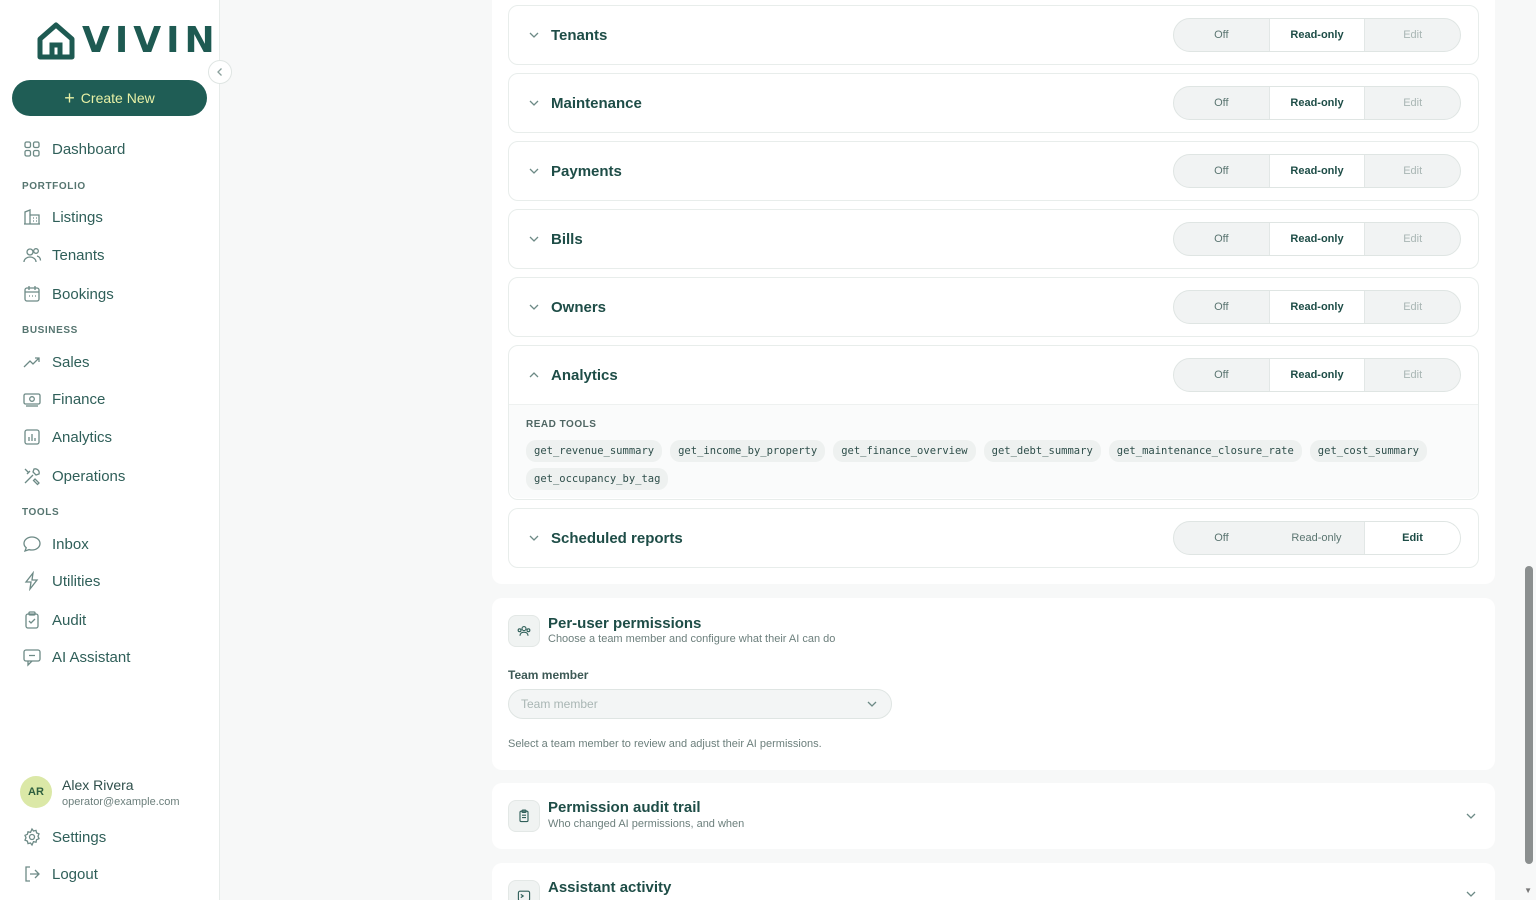 Image resolution: width=1536 pixels, height=900 pixels. Describe the element at coordinates (79, 837) in the screenshot. I see `sidebar-item-label: Settings` at that location.